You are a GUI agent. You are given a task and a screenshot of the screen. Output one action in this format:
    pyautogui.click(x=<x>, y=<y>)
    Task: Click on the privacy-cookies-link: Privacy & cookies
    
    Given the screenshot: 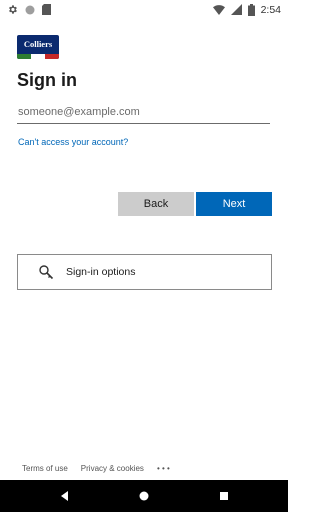 What is the action you would take?
    pyautogui.click(x=112, y=468)
    